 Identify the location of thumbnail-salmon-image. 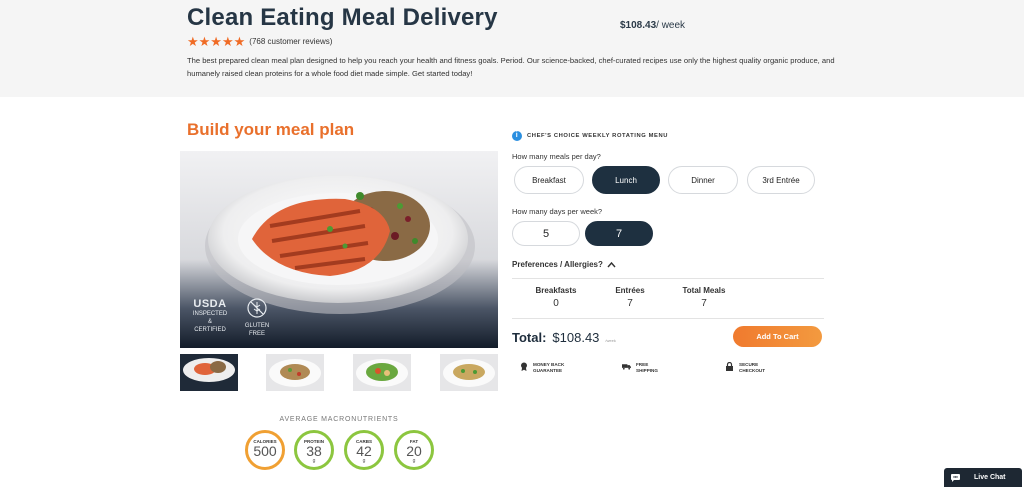
(209, 372).